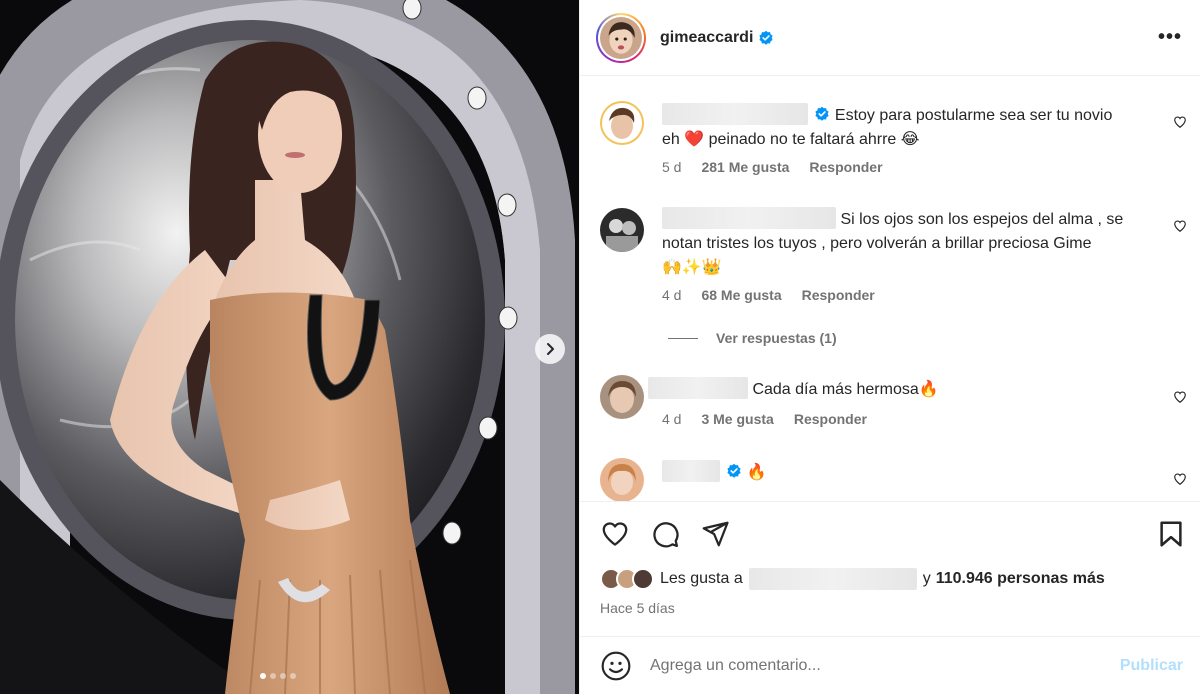  What do you see at coordinates (745, 167) in the screenshot?
I see `comment-likes: 281 Me gusta` at bounding box center [745, 167].